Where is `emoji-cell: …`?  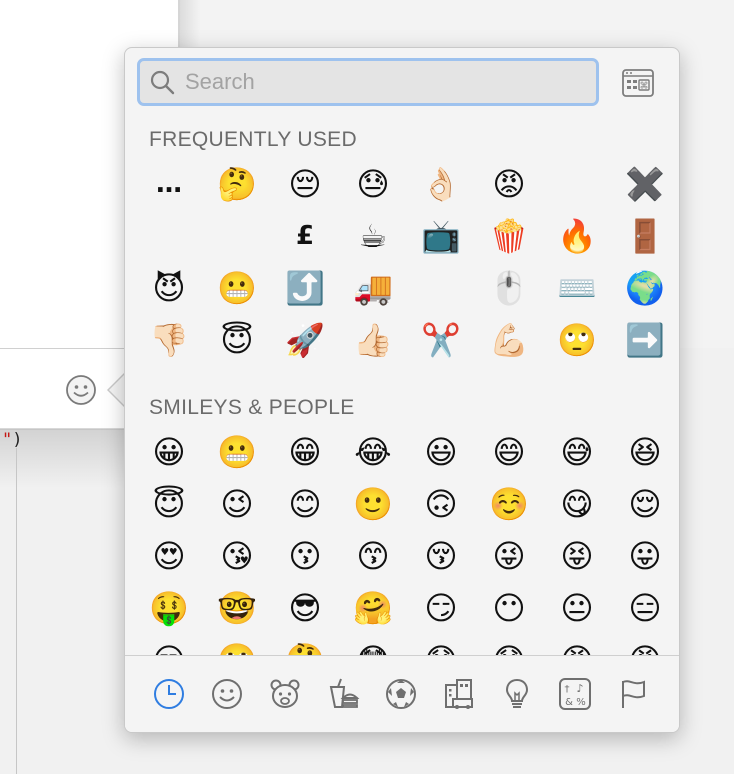 emoji-cell: … is located at coordinates (169, 184).